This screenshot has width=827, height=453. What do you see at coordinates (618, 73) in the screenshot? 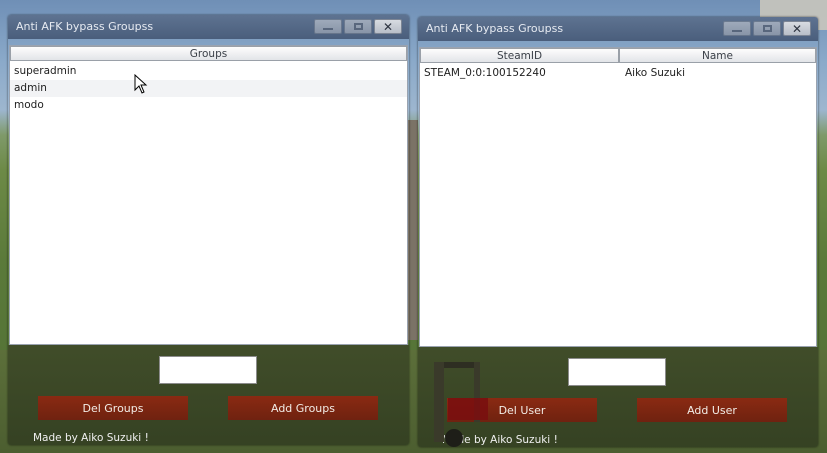
I see `table-row: STEAM_0:0:100152240 Aiko Suzuki` at bounding box center [618, 73].